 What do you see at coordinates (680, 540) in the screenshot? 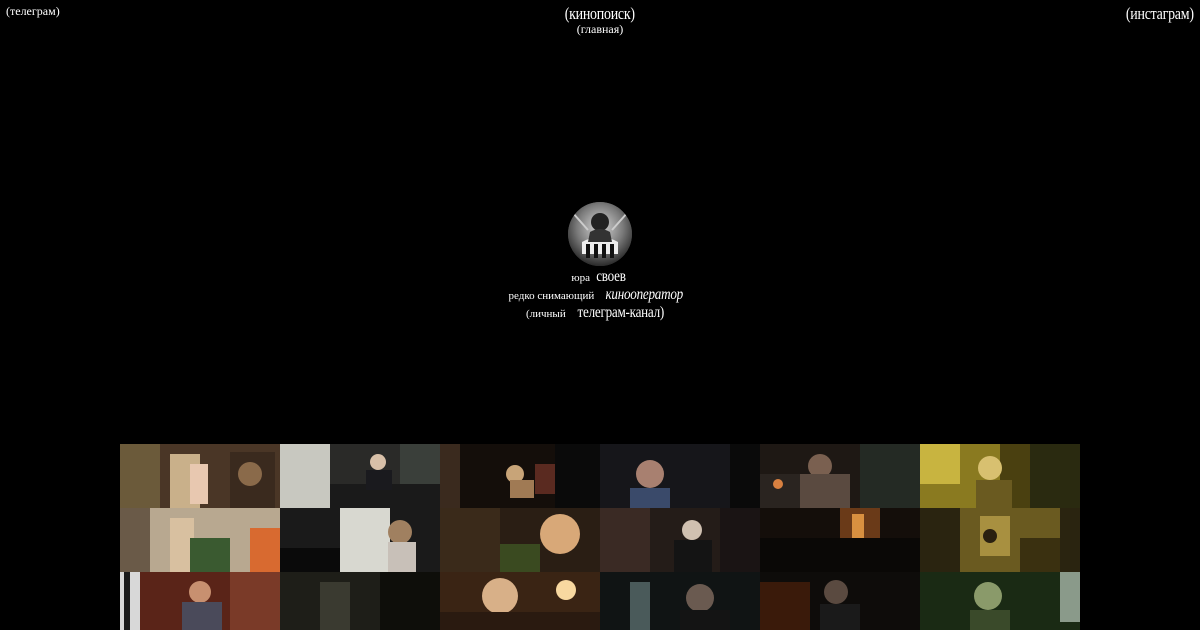
I see `film-still-man-suit` at bounding box center [680, 540].